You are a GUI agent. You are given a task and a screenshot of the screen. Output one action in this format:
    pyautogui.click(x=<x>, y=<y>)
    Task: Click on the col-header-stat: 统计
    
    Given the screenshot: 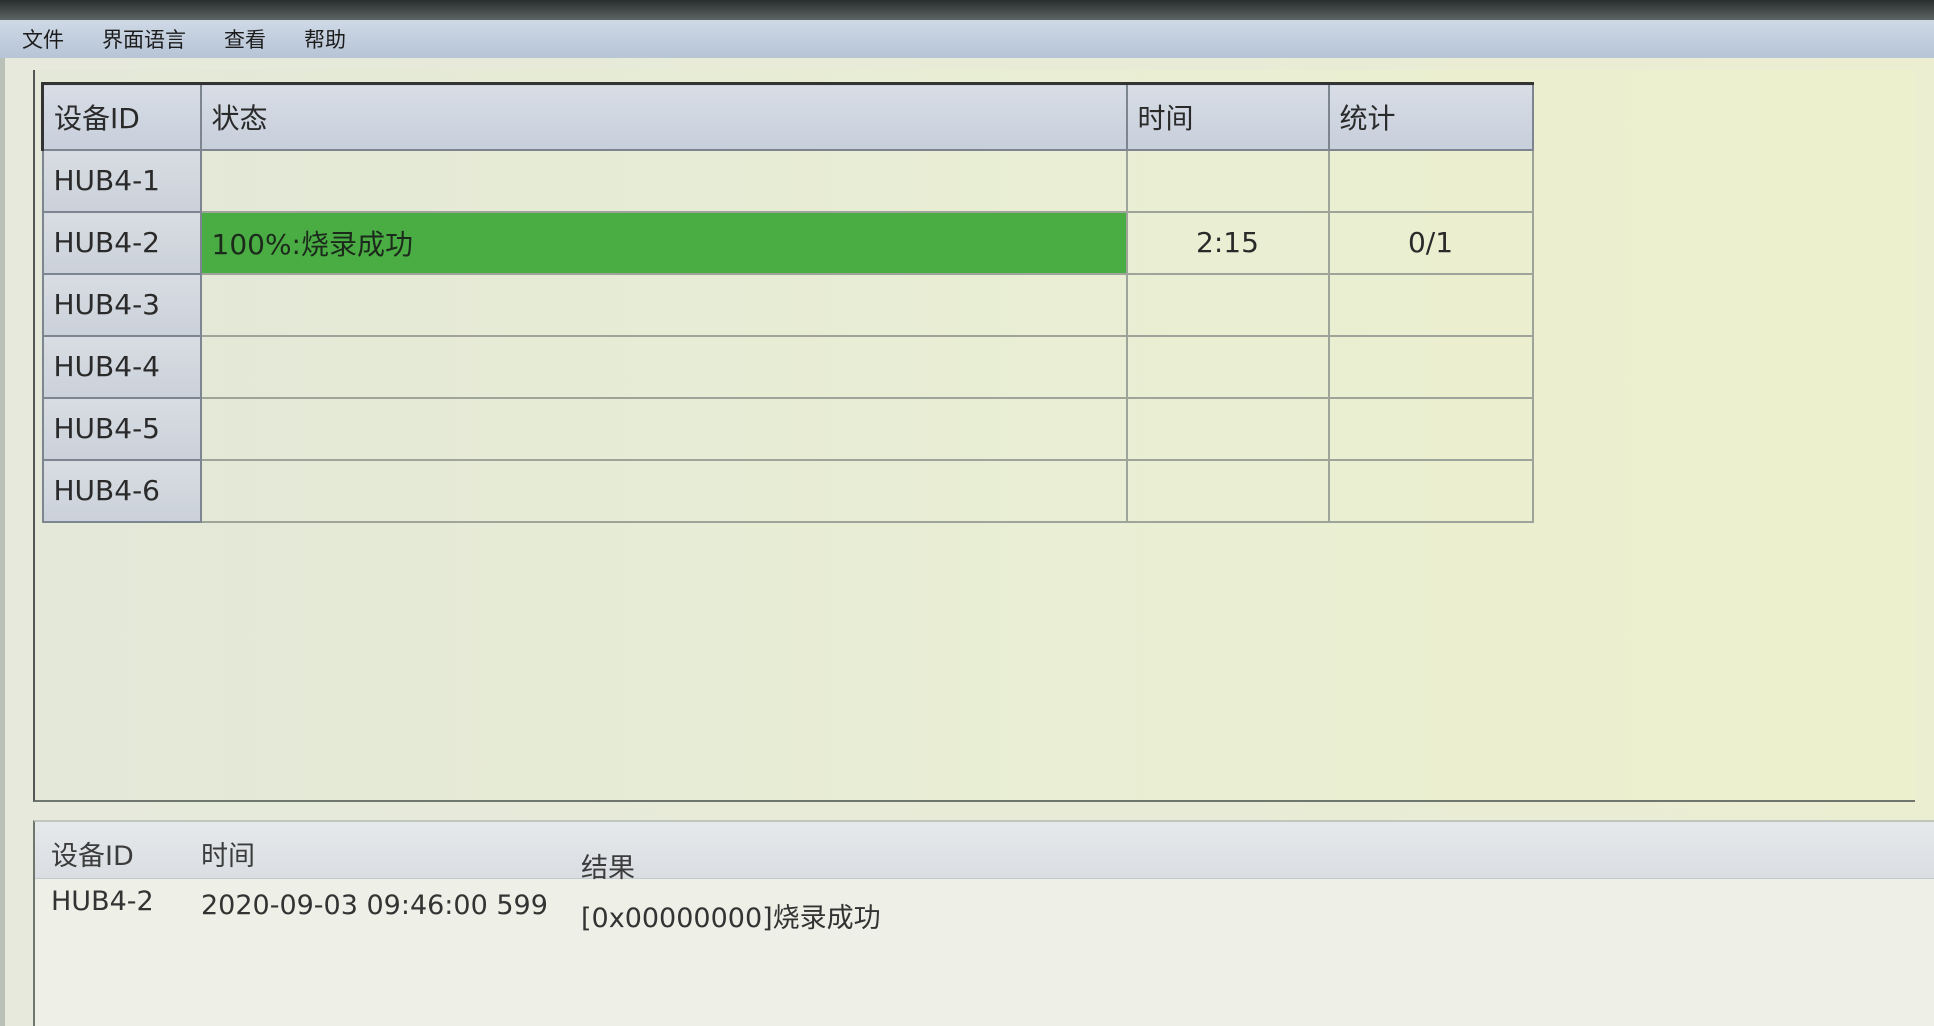 What is the action you would take?
    pyautogui.click(x=1430, y=116)
    